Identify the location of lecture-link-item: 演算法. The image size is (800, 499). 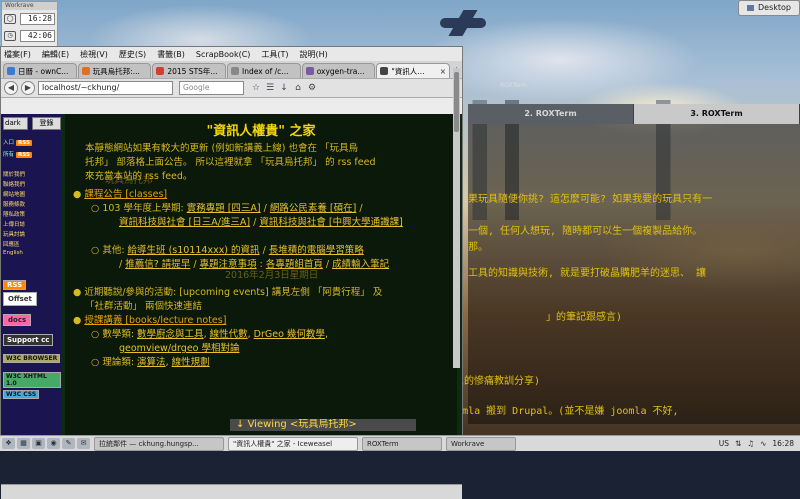
(151, 362).